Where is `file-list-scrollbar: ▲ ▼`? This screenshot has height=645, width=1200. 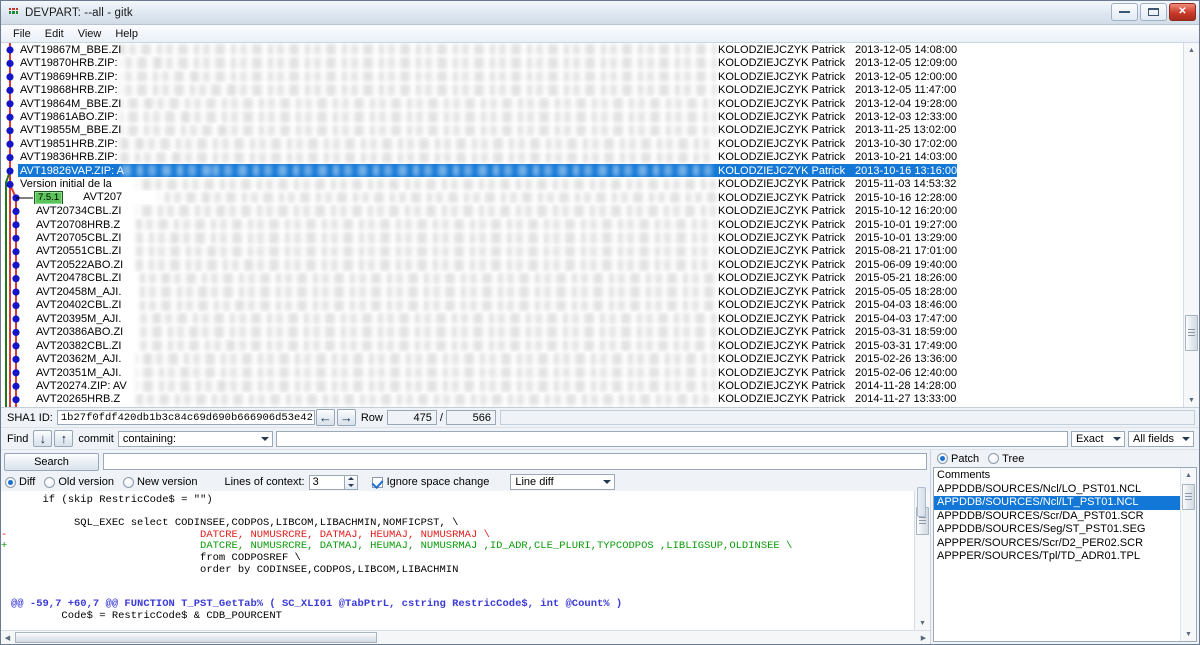
file-list-scrollbar: ▲ ▼ is located at coordinates (1188, 554).